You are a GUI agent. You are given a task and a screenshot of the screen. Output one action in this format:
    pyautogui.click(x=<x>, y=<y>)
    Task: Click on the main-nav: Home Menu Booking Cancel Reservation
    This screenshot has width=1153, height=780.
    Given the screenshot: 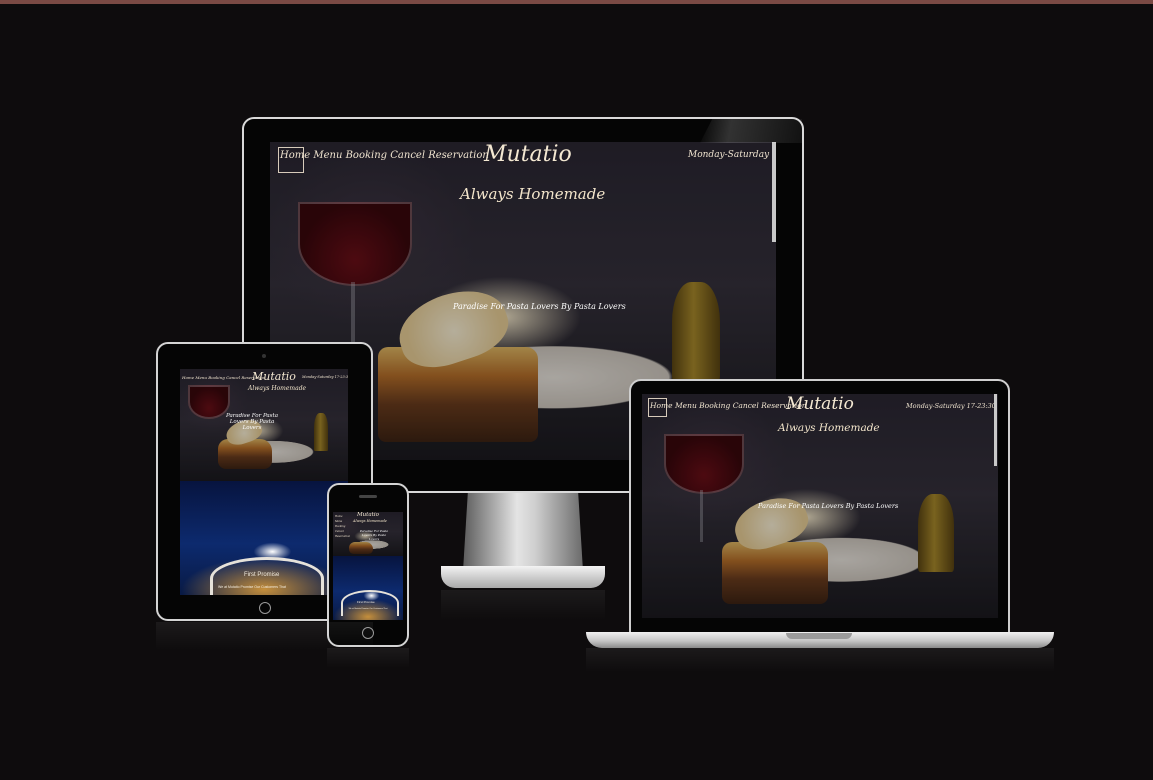 What is the action you would take?
    pyautogui.click(x=384, y=155)
    